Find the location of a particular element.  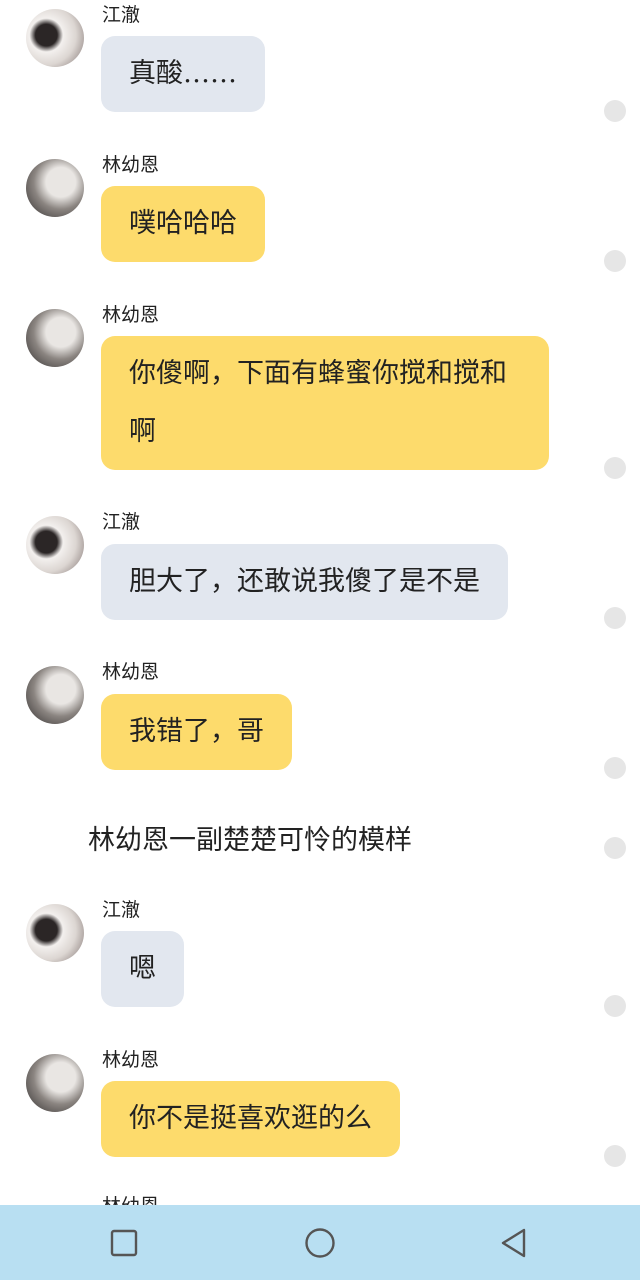

message-bubble: 噗哈哈哈 is located at coordinates (183, 224).